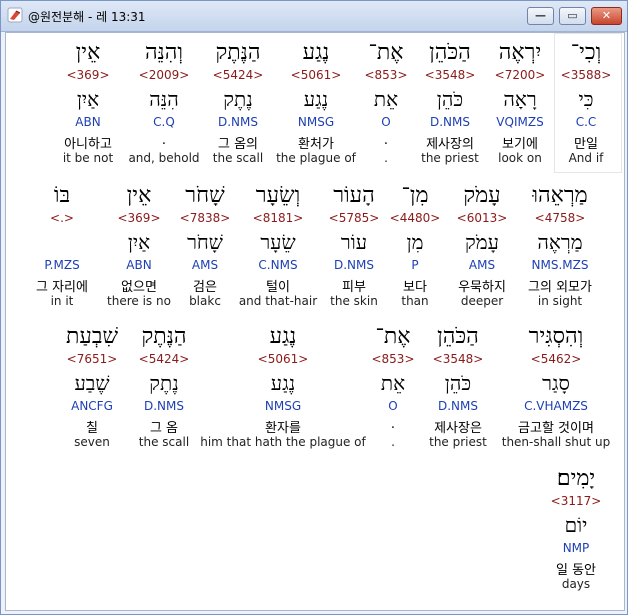  What do you see at coordinates (520, 122) in the screenshot?
I see `morphology: VQIMZS` at bounding box center [520, 122].